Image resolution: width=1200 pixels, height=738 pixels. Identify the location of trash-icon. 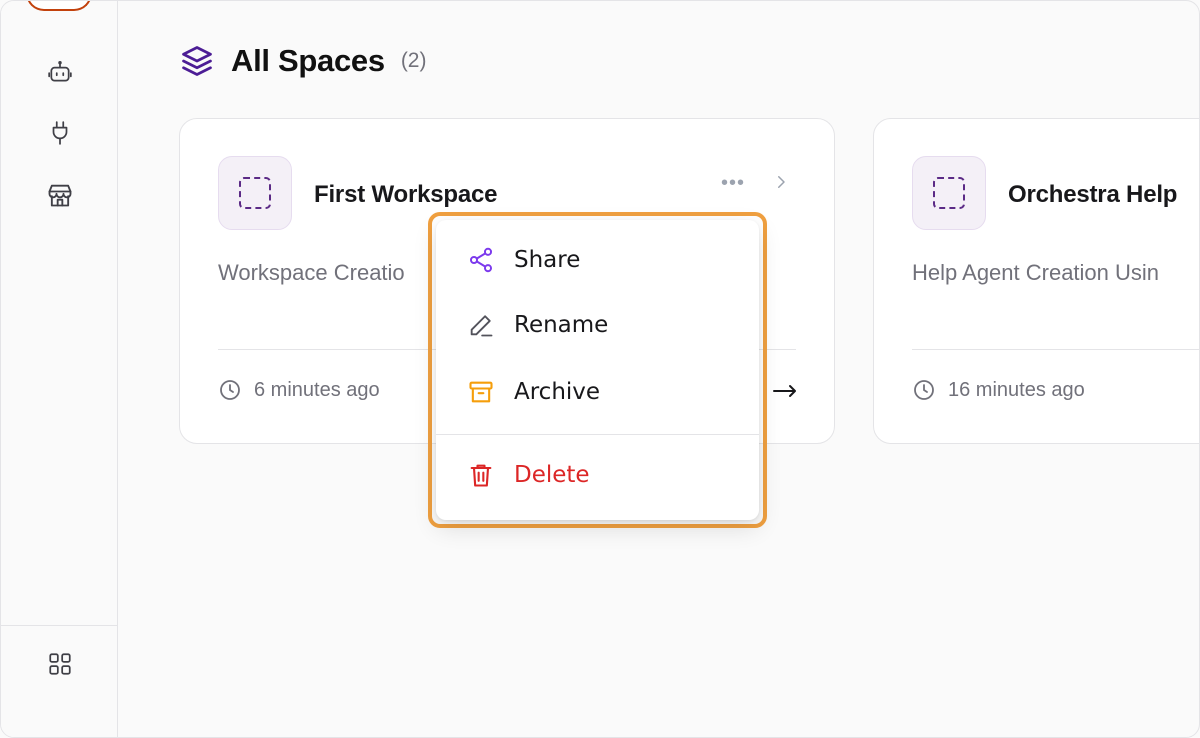
(481, 475).